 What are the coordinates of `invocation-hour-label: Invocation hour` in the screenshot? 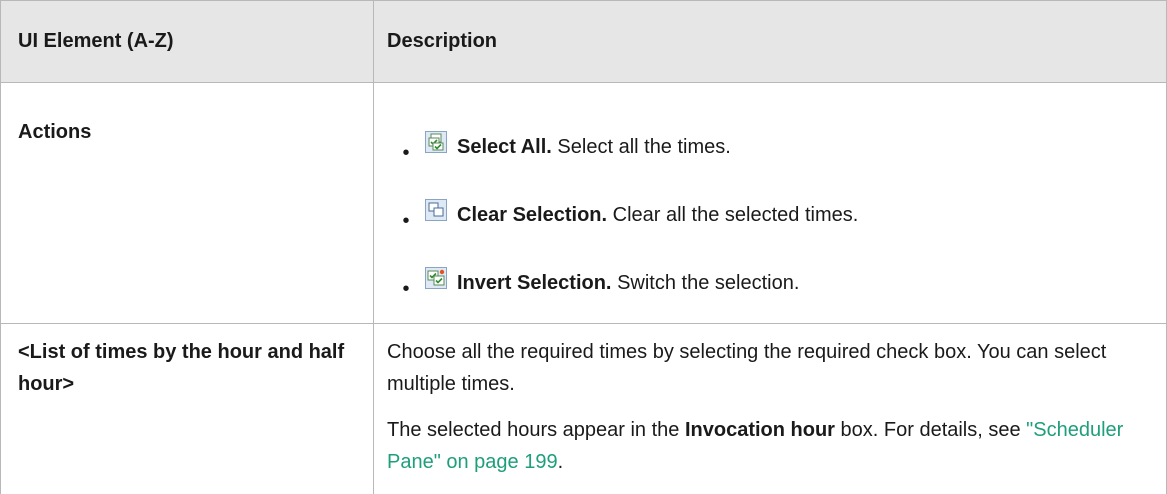 It's located at (759, 430).